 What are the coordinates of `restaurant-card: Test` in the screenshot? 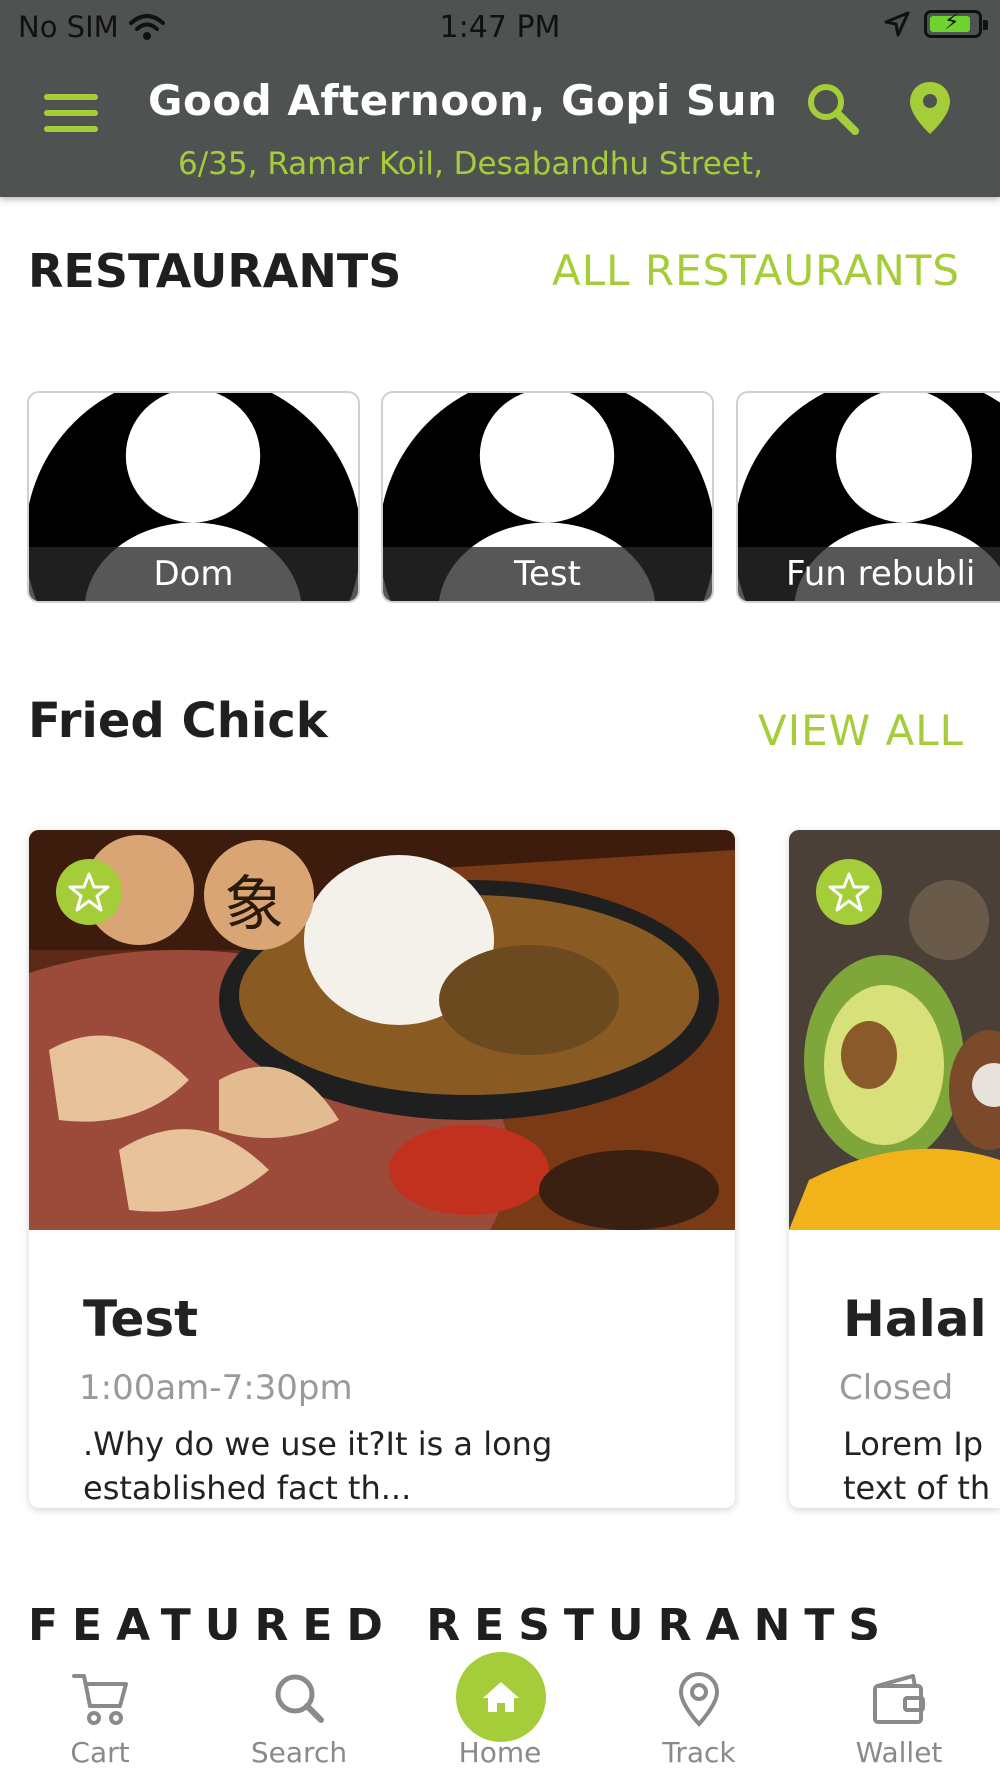 It's located at (547, 497).